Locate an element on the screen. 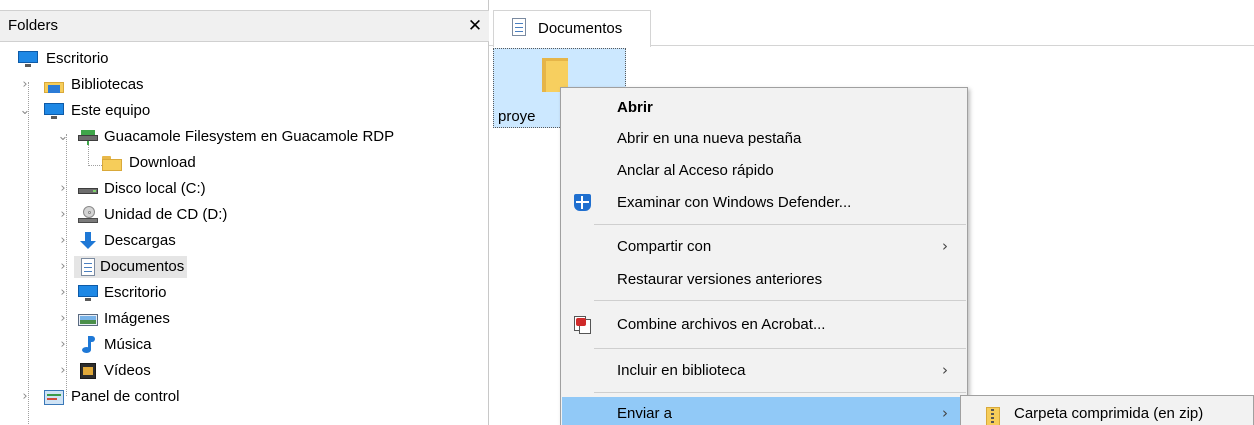 This screenshot has width=1254, height=425. menu-item-anclar-acceso-rapido: Anclar al Acceso rápido is located at coordinates (765, 171).